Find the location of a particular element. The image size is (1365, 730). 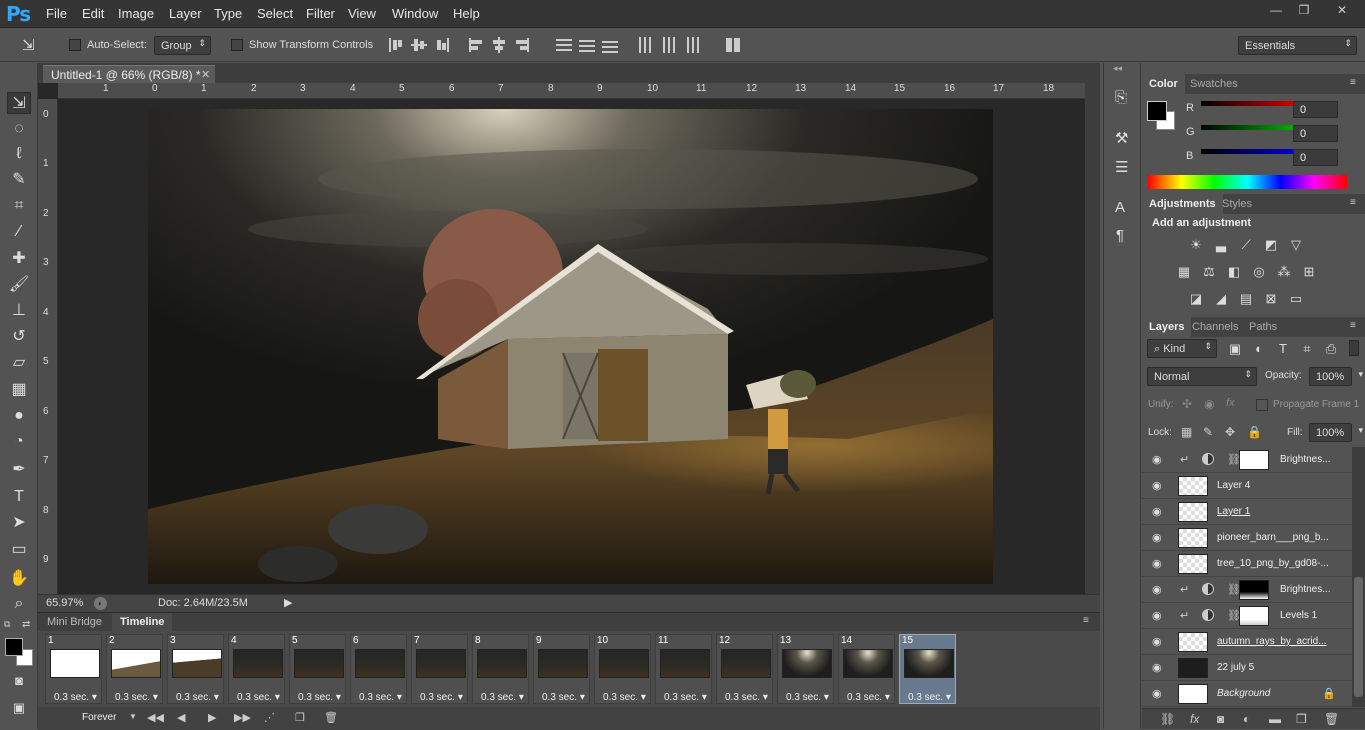

brightness-contrast-icon: ☀ is located at coordinates (1196, 245).